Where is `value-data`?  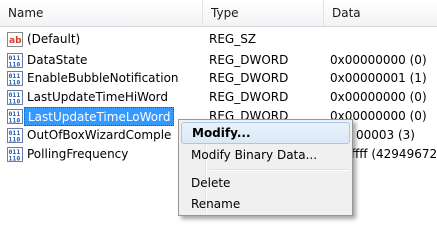 value-data is located at coordinates (383, 39).